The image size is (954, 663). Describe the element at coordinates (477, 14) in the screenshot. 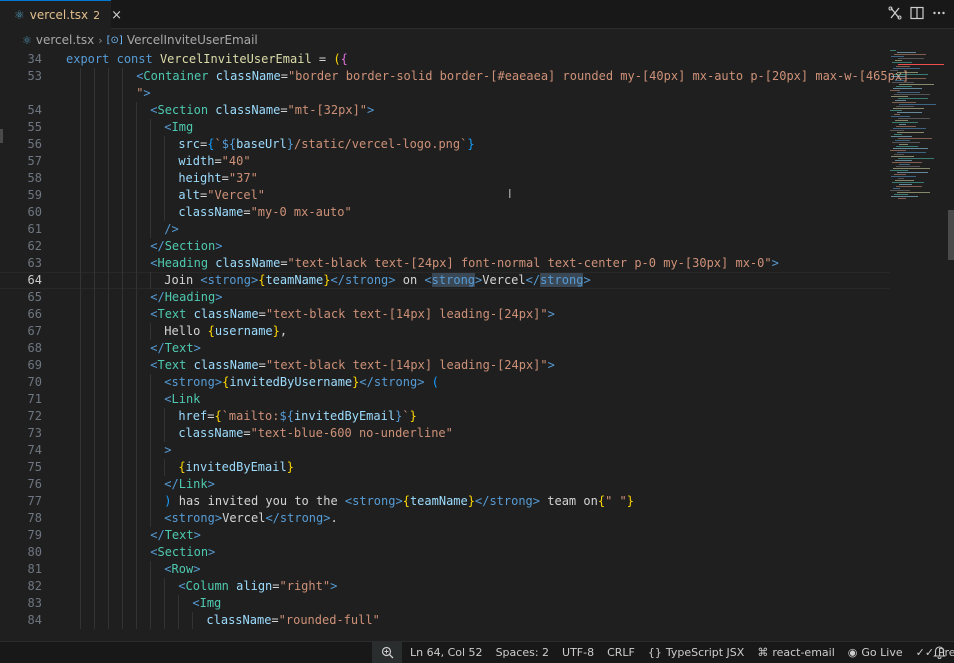

I see `tab-bar: ⚛ vercel.tsx 2 ×` at that location.